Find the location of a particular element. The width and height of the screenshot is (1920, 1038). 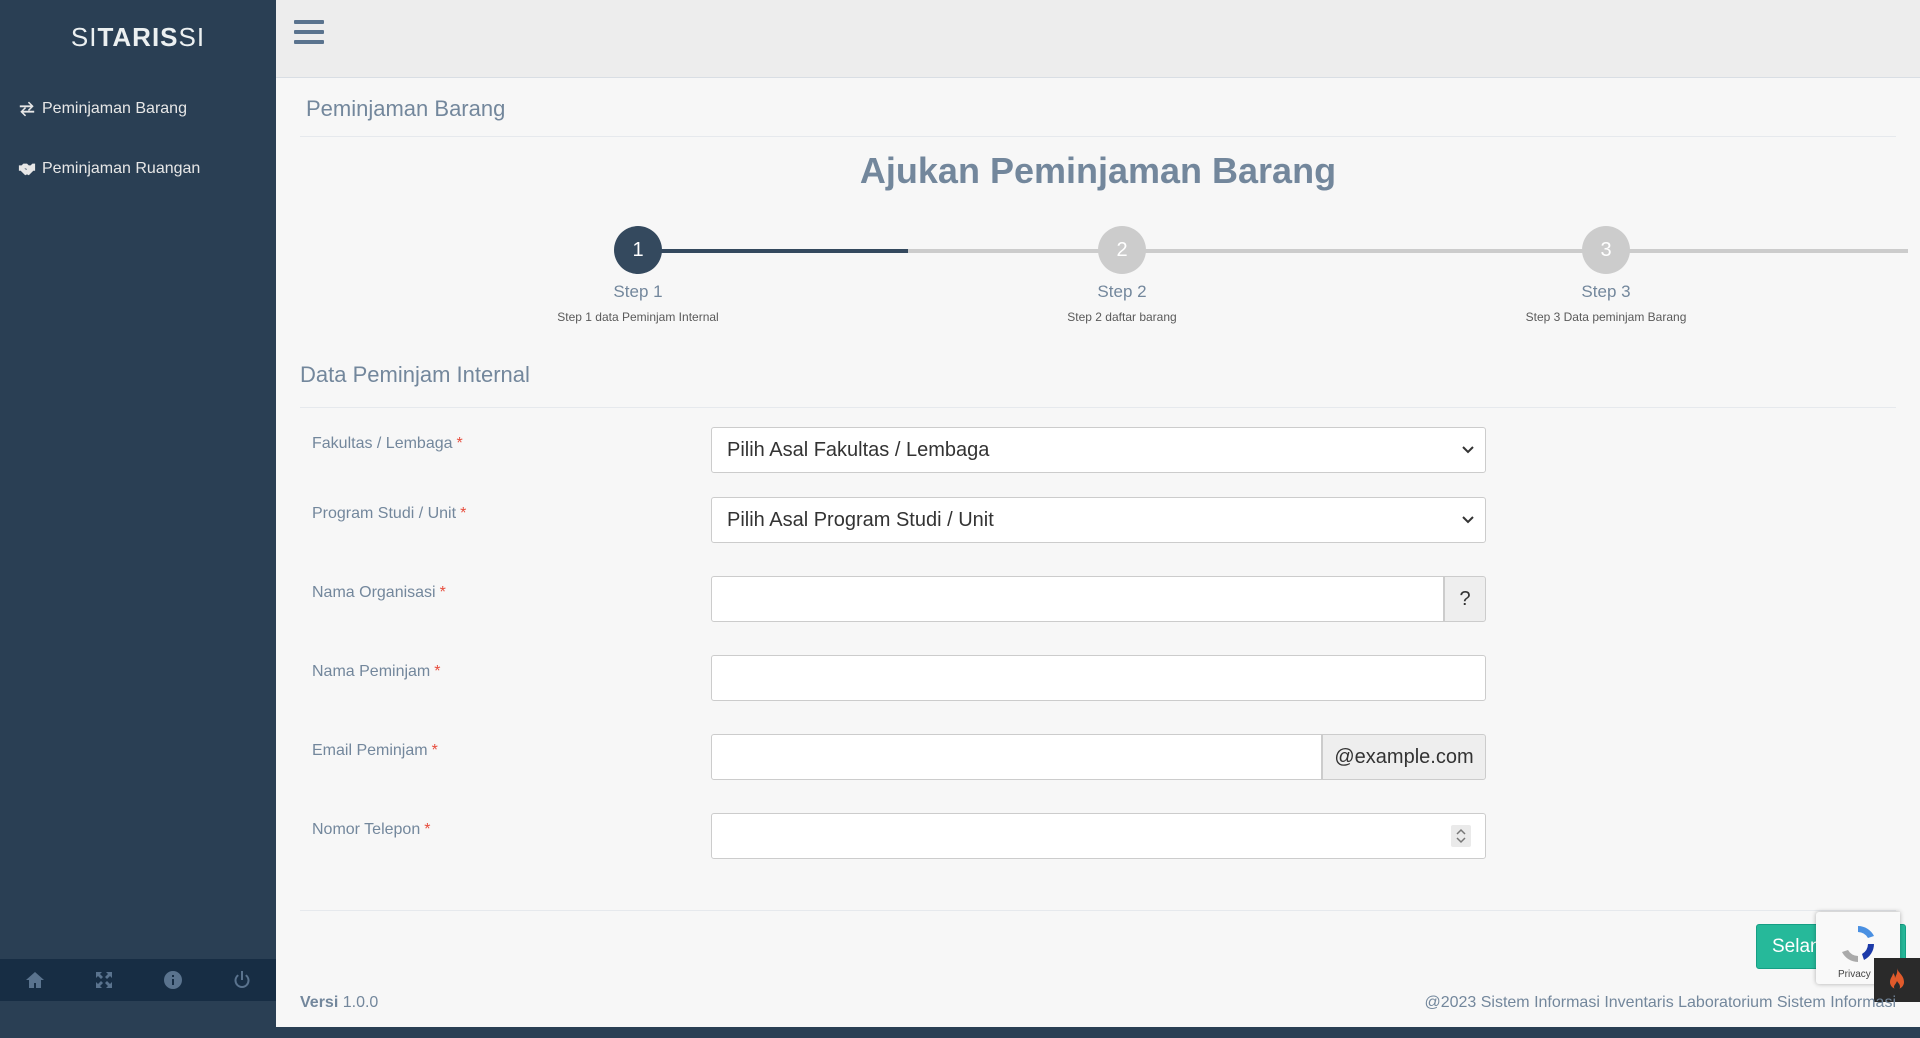

handshake-icon is located at coordinates (27, 169).